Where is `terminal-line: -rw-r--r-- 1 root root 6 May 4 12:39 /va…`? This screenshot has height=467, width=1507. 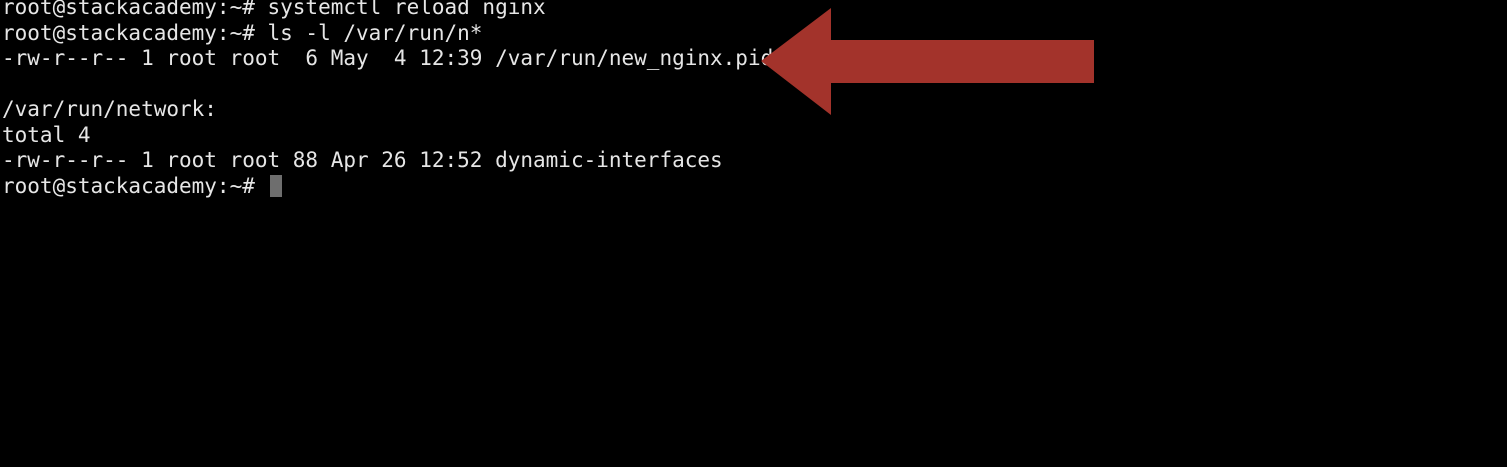 terminal-line: -rw-r--r-- 1 root root 6 May 4 12:39 /va… is located at coordinates (388, 58).